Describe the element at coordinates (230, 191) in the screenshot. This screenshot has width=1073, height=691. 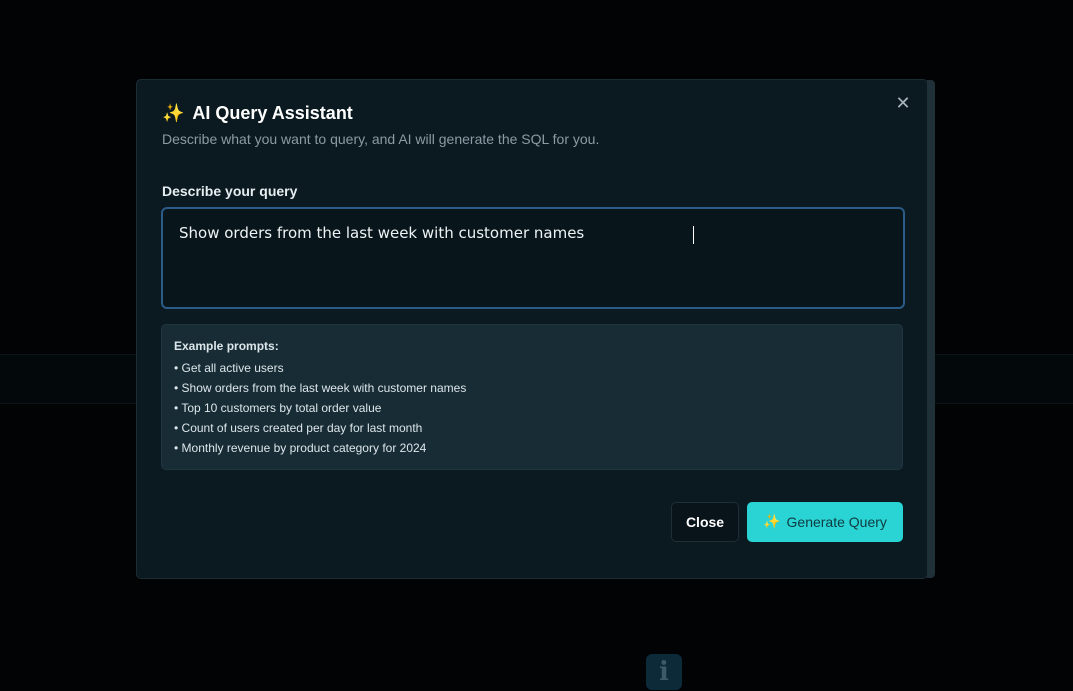
I see `query-field-label: Describe your query` at that location.